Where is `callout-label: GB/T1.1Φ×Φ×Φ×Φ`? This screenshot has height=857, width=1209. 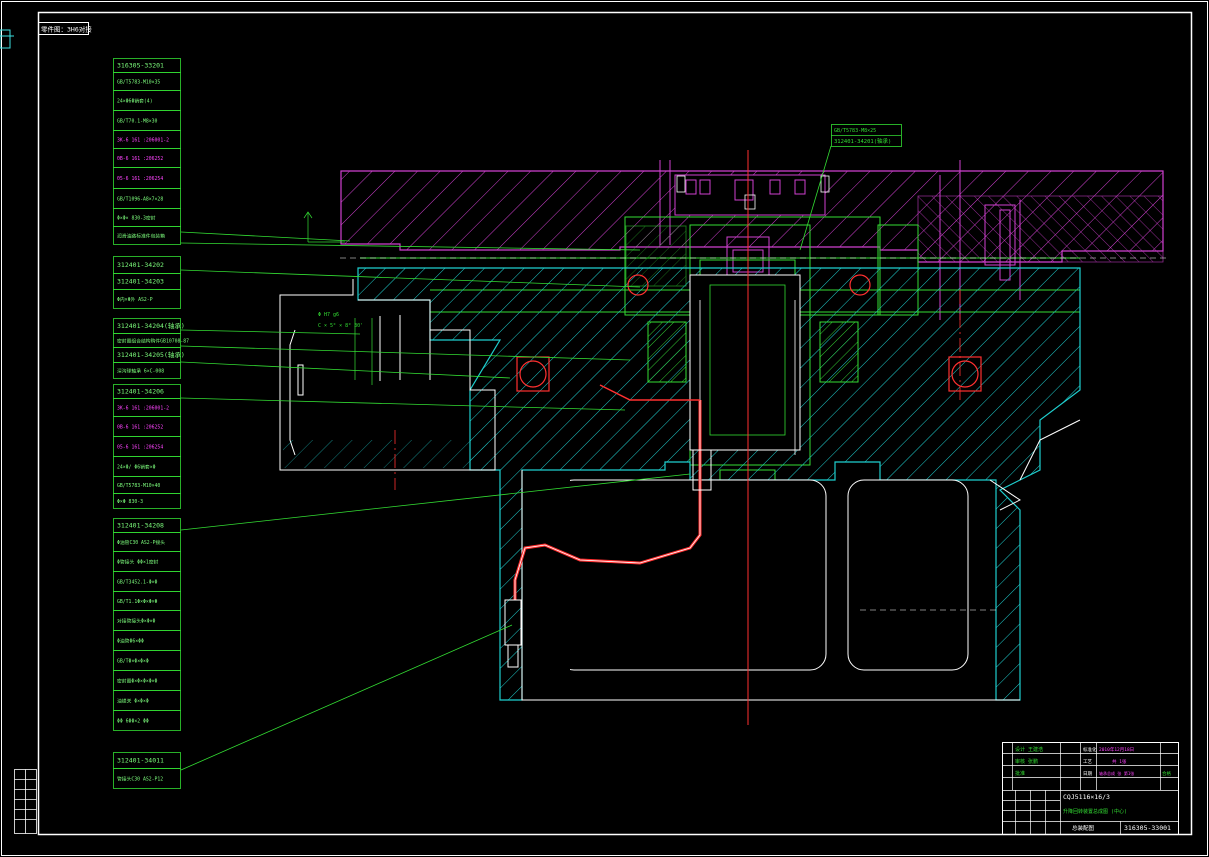
callout-label: GB/T1.1Φ×Φ×Φ×Φ is located at coordinates (137, 602).